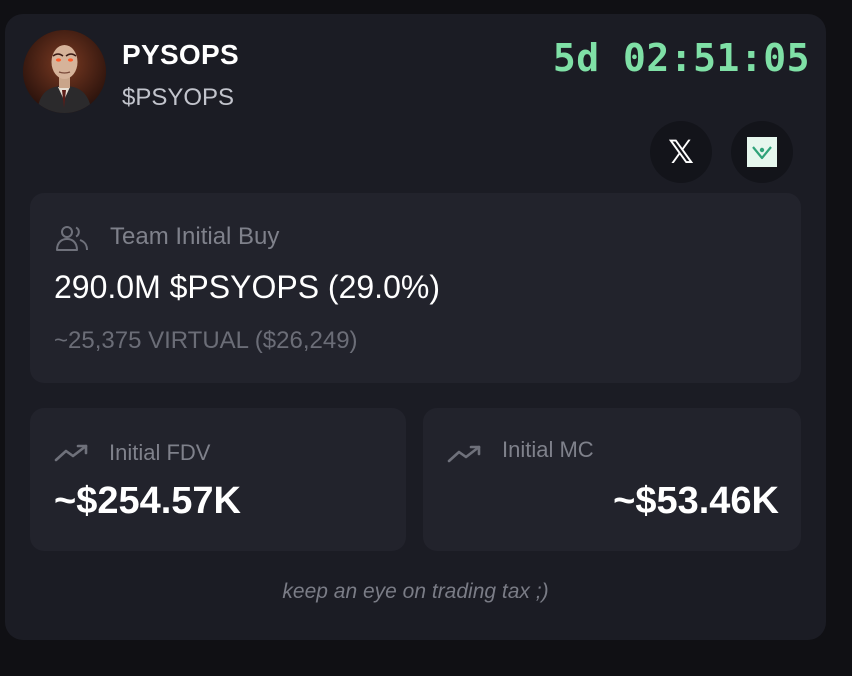 The height and width of the screenshot is (676, 852). Describe the element at coordinates (415, 591) in the screenshot. I see `footnote-text: keep an eye on trading tax ;)` at that location.